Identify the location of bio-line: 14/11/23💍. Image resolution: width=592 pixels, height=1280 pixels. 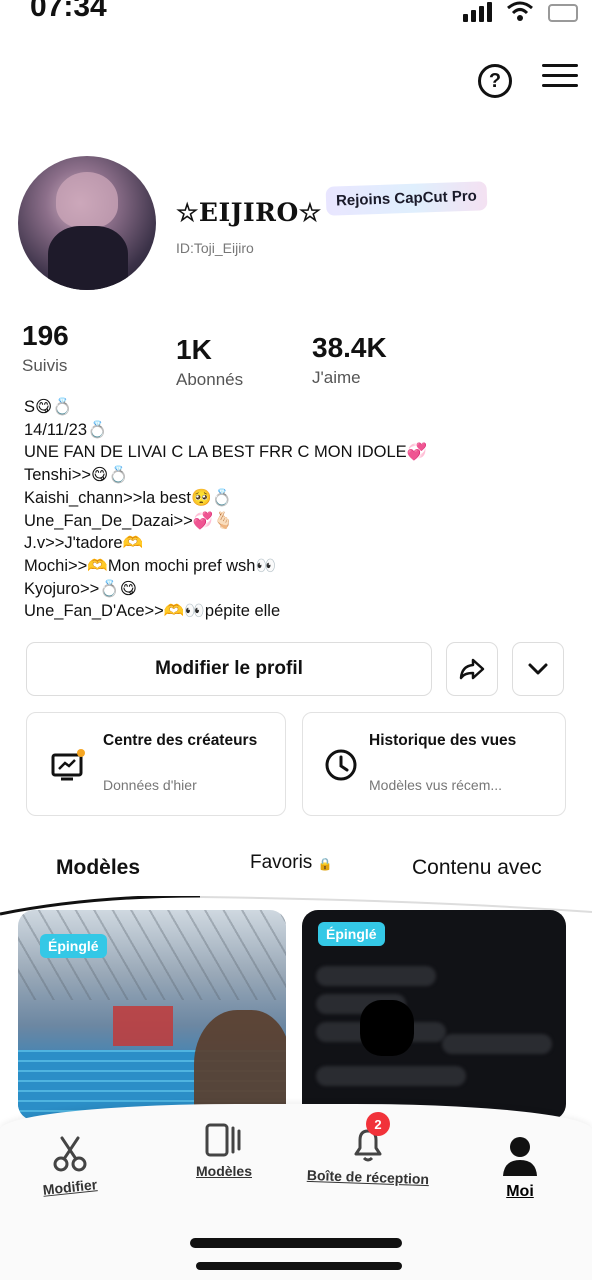
(66, 429).